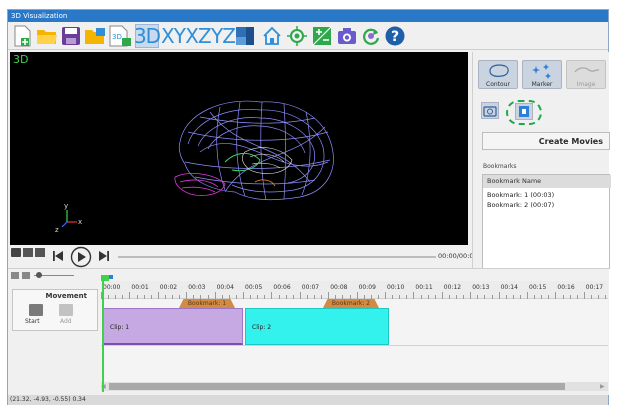 This screenshot has width=617, height=411. I want to click on axis-z-label: z, so click(57, 230).